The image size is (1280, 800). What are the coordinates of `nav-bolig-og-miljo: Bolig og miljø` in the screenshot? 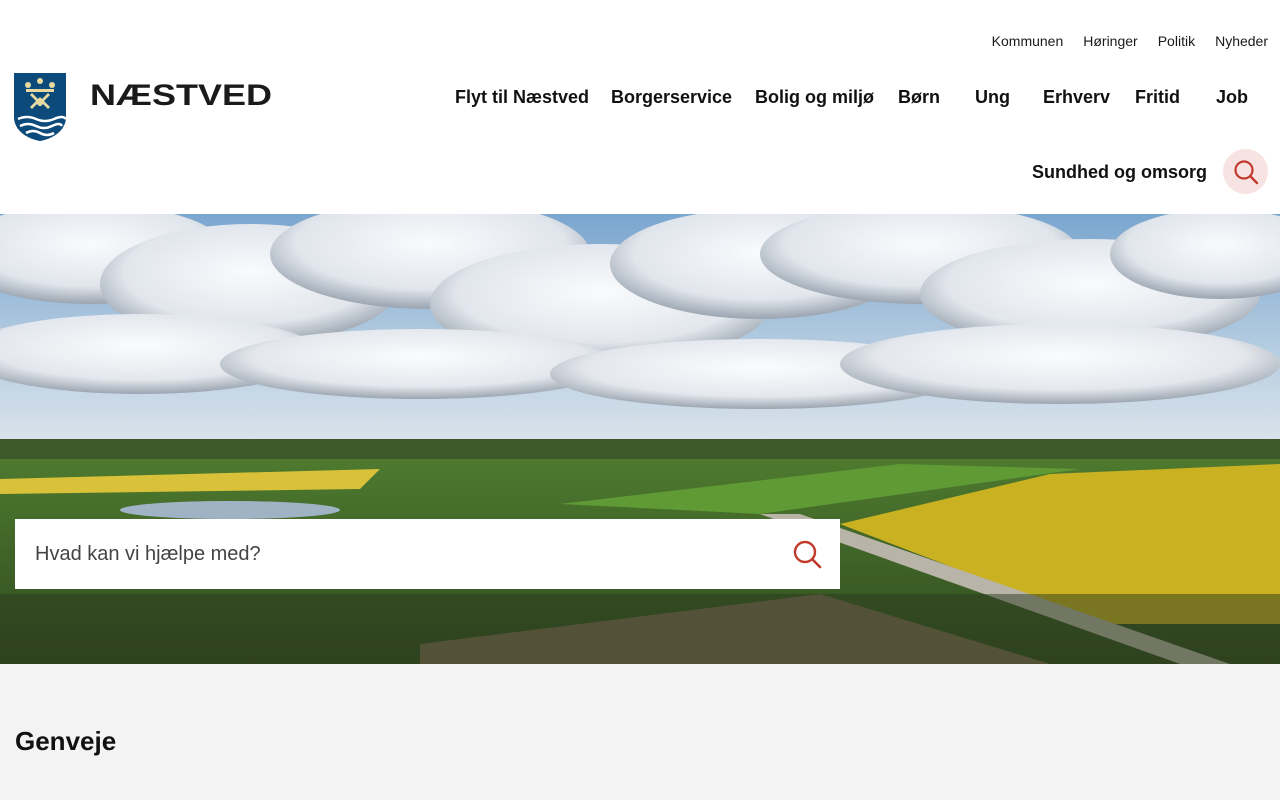 It's located at (814, 97).